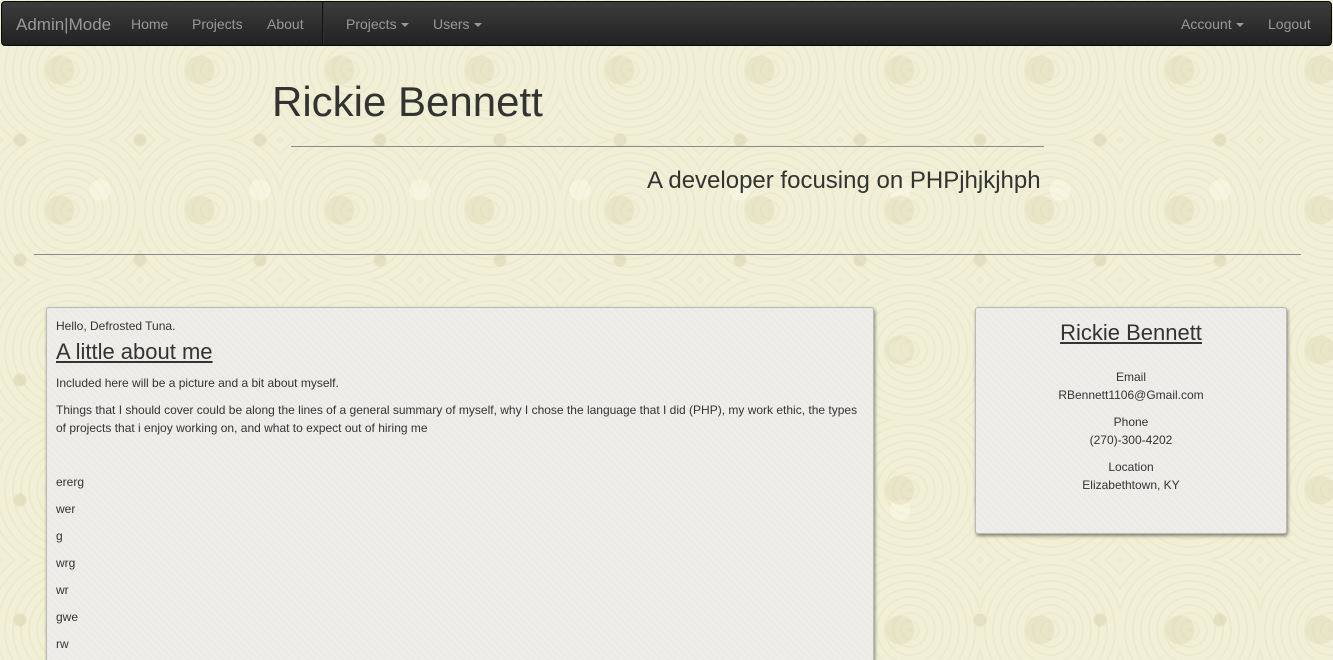 The height and width of the screenshot is (660, 1333). What do you see at coordinates (667, 254) in the screenshot?
I see `header-divider` at bounding box center [667, 254].